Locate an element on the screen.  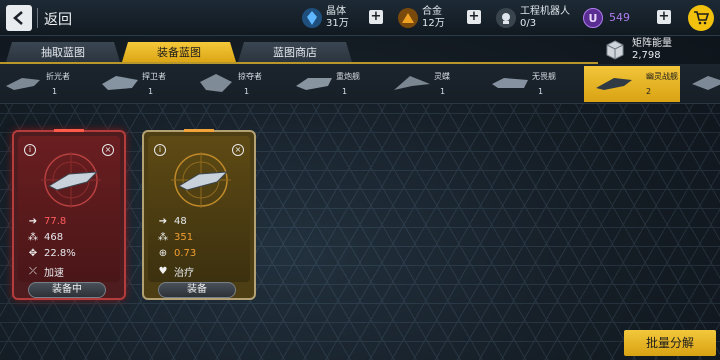
ship-item-partial is located at coordinates (702, 84).